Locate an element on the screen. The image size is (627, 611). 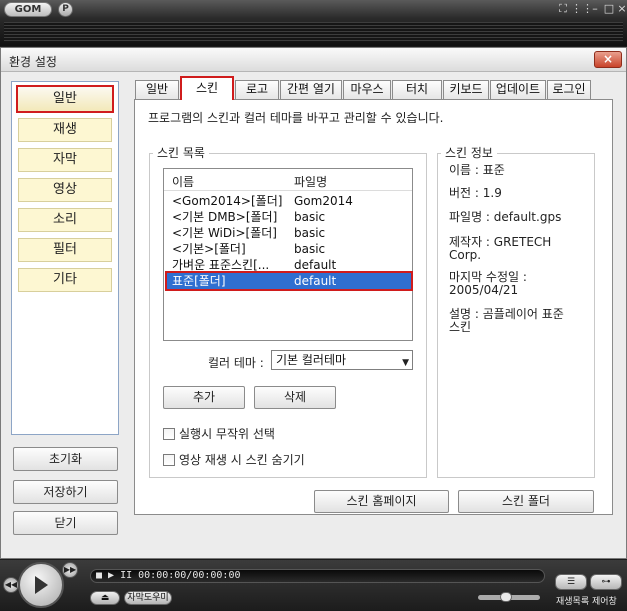
tab-update: 업데이트 is located at coordinates (518, 89).